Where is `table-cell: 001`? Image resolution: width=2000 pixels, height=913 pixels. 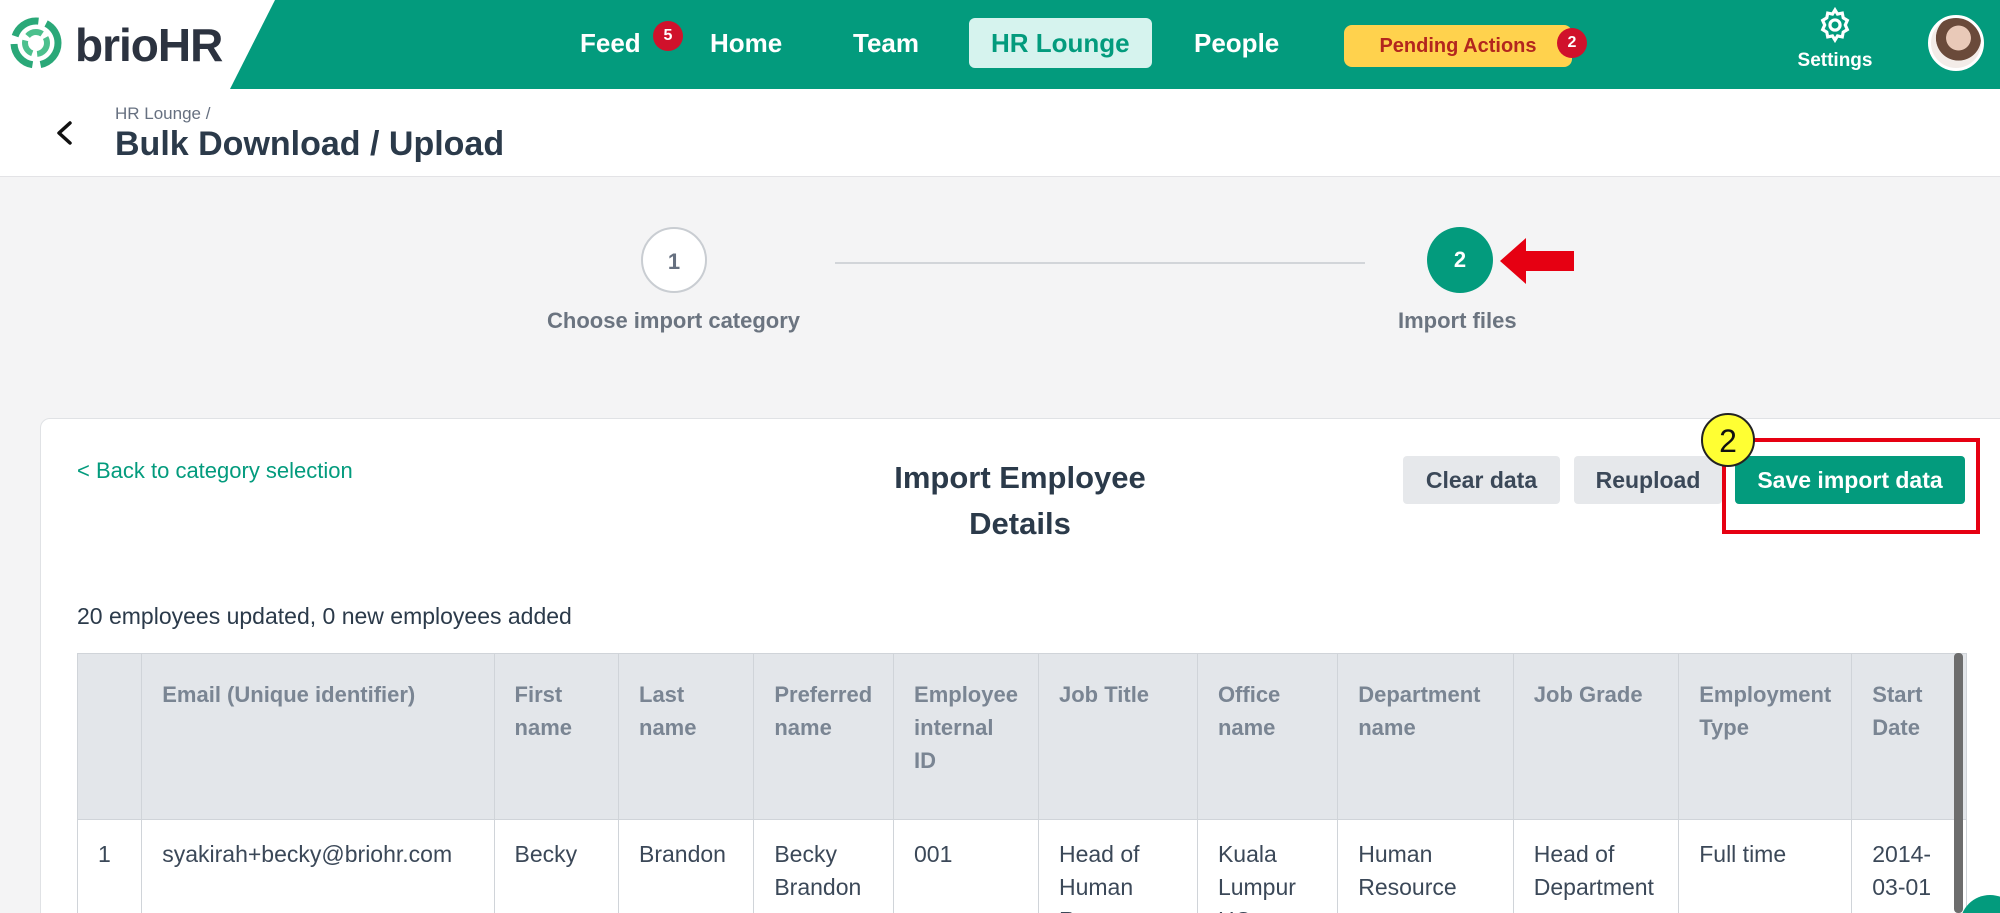 table-cell: 001 is located at coordinates (966, 866).